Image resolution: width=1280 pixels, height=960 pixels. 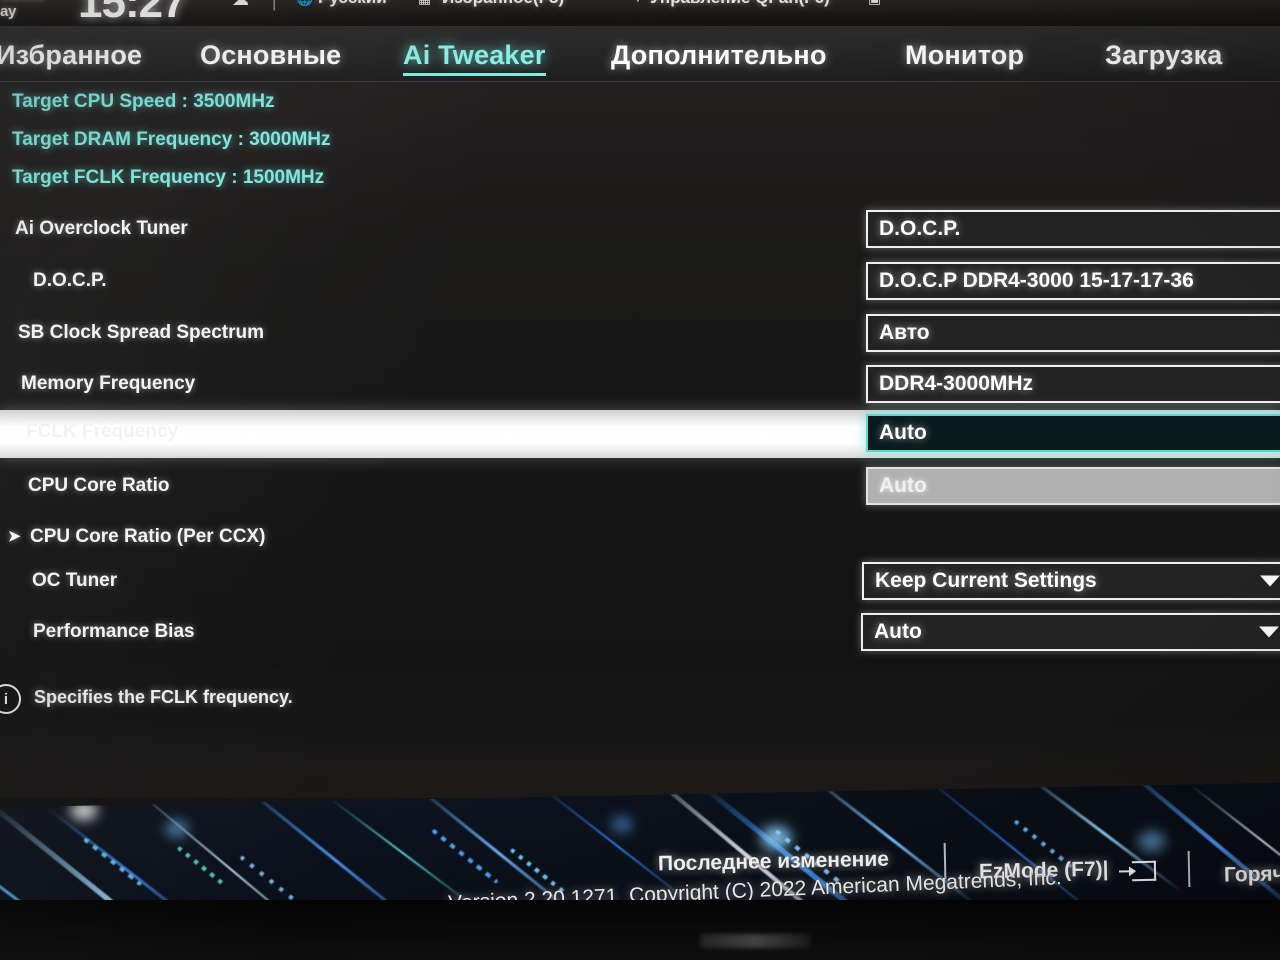 What do you see at coordinates (1073, 229) in the screenshot?
I see `setting-value-ai-overclock-tuner: D.O.C.P.` at bounding box center [1073, 229].